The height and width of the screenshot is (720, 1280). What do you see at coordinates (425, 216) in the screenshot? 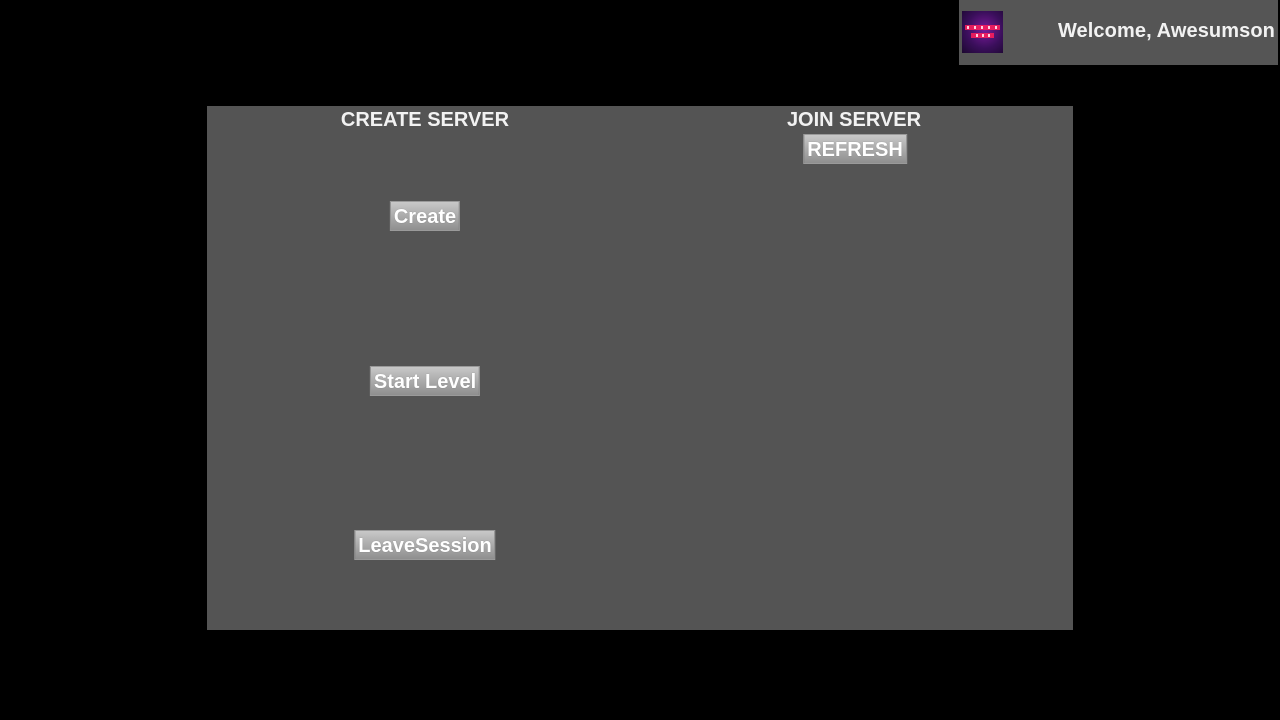
I see `create-button: Create` at bounding box center [425, 216].